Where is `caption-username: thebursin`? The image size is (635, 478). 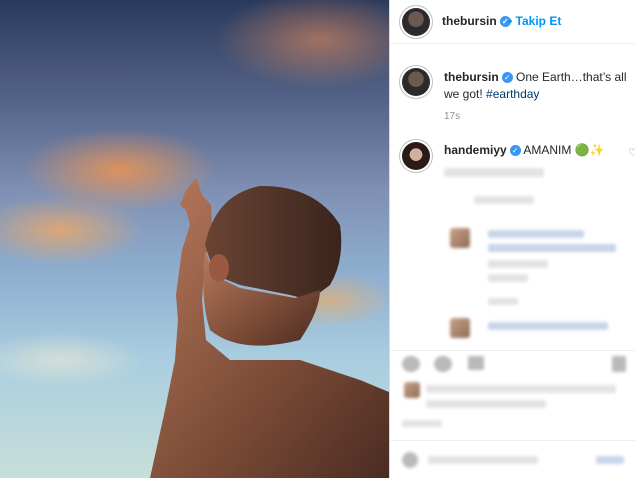
caption-username: thebursin is located at coordinates (471, 77).